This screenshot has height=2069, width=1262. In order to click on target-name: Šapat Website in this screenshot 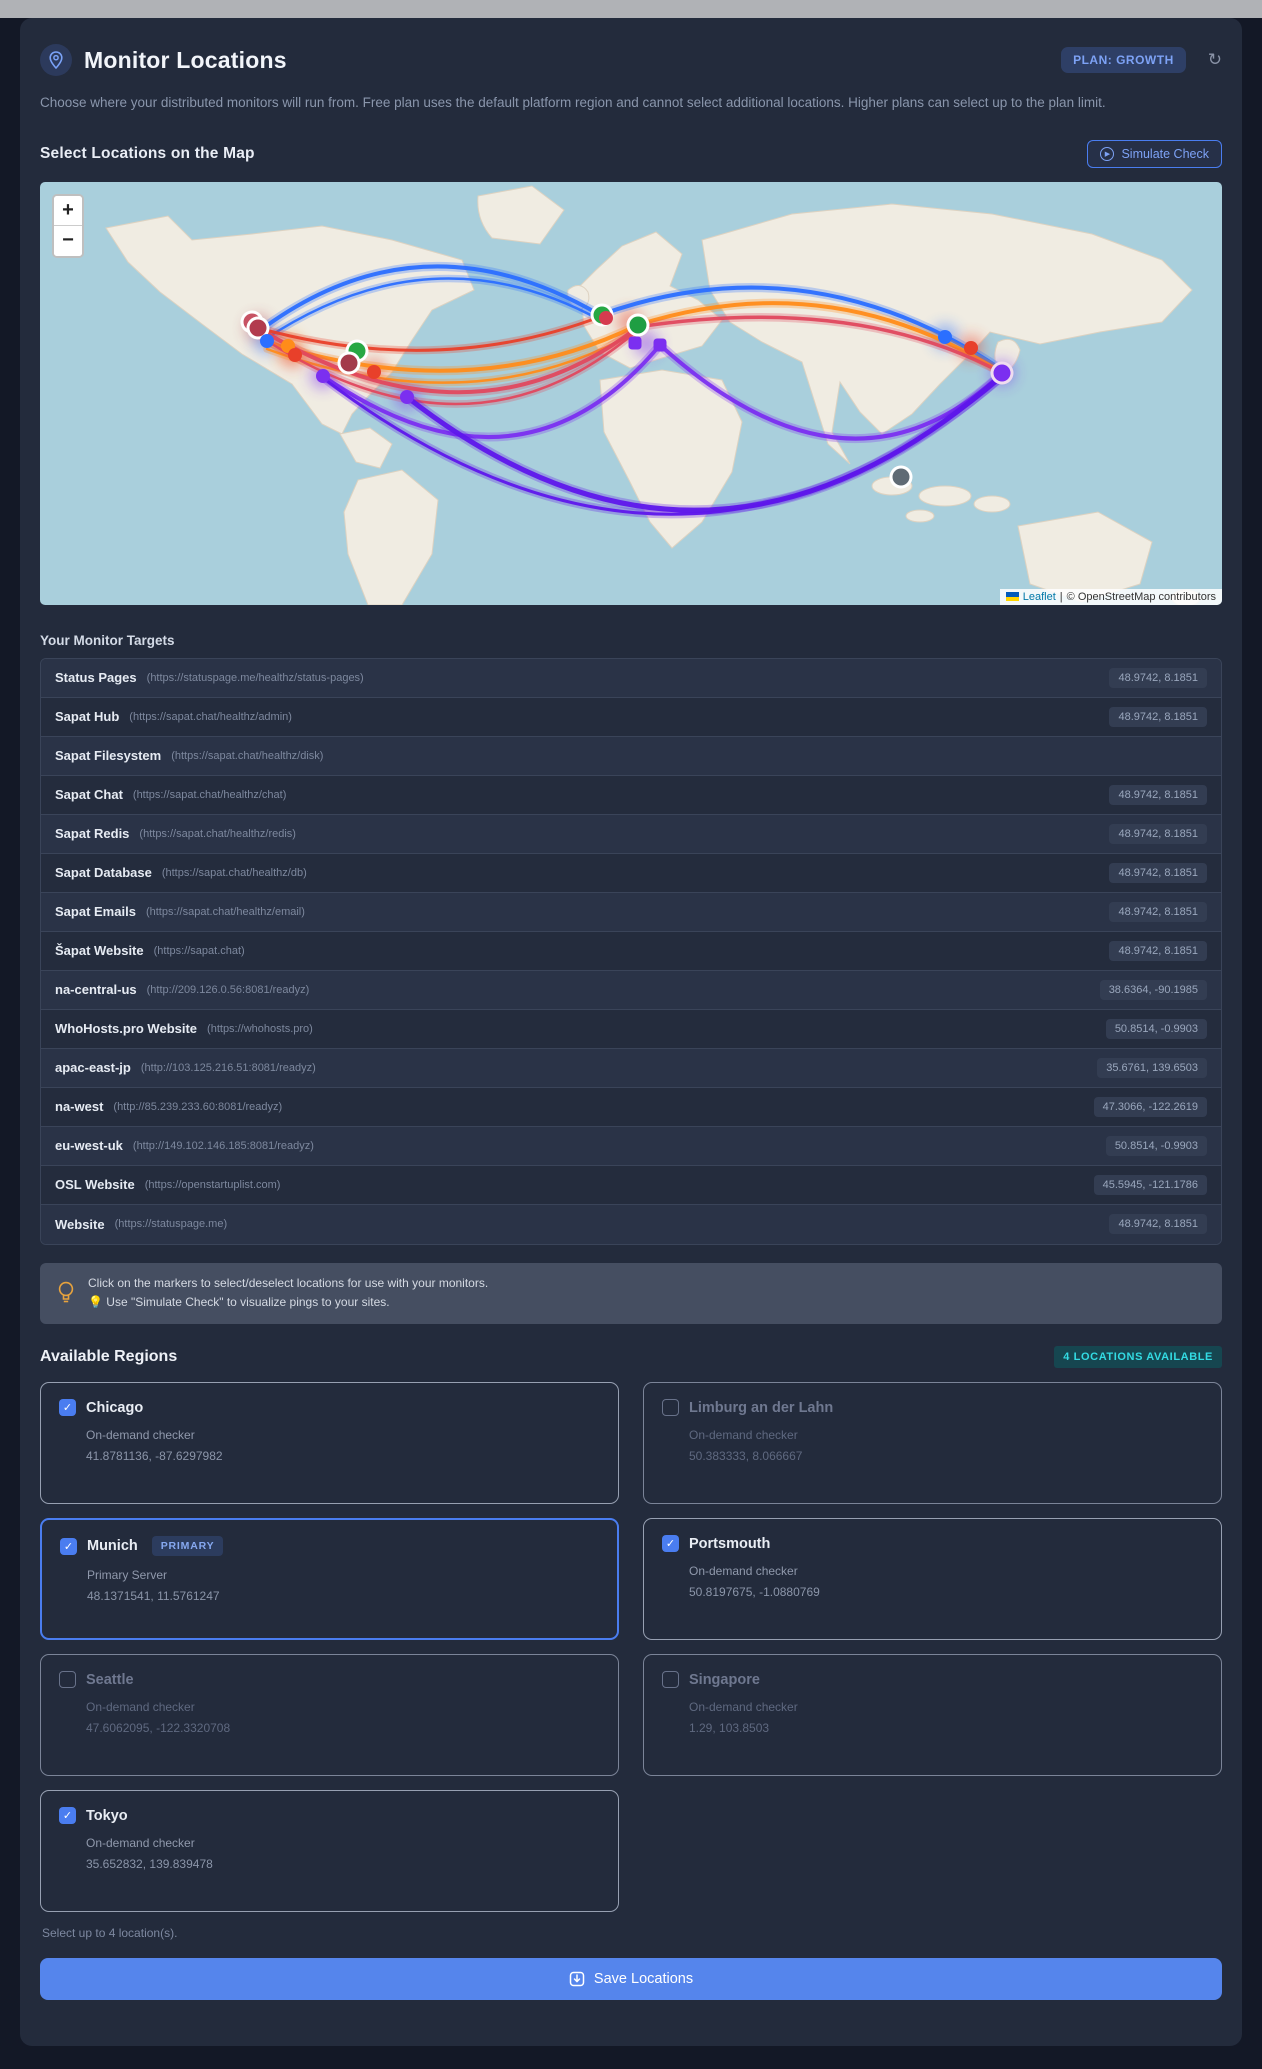, I will do `click(99, 951)`.